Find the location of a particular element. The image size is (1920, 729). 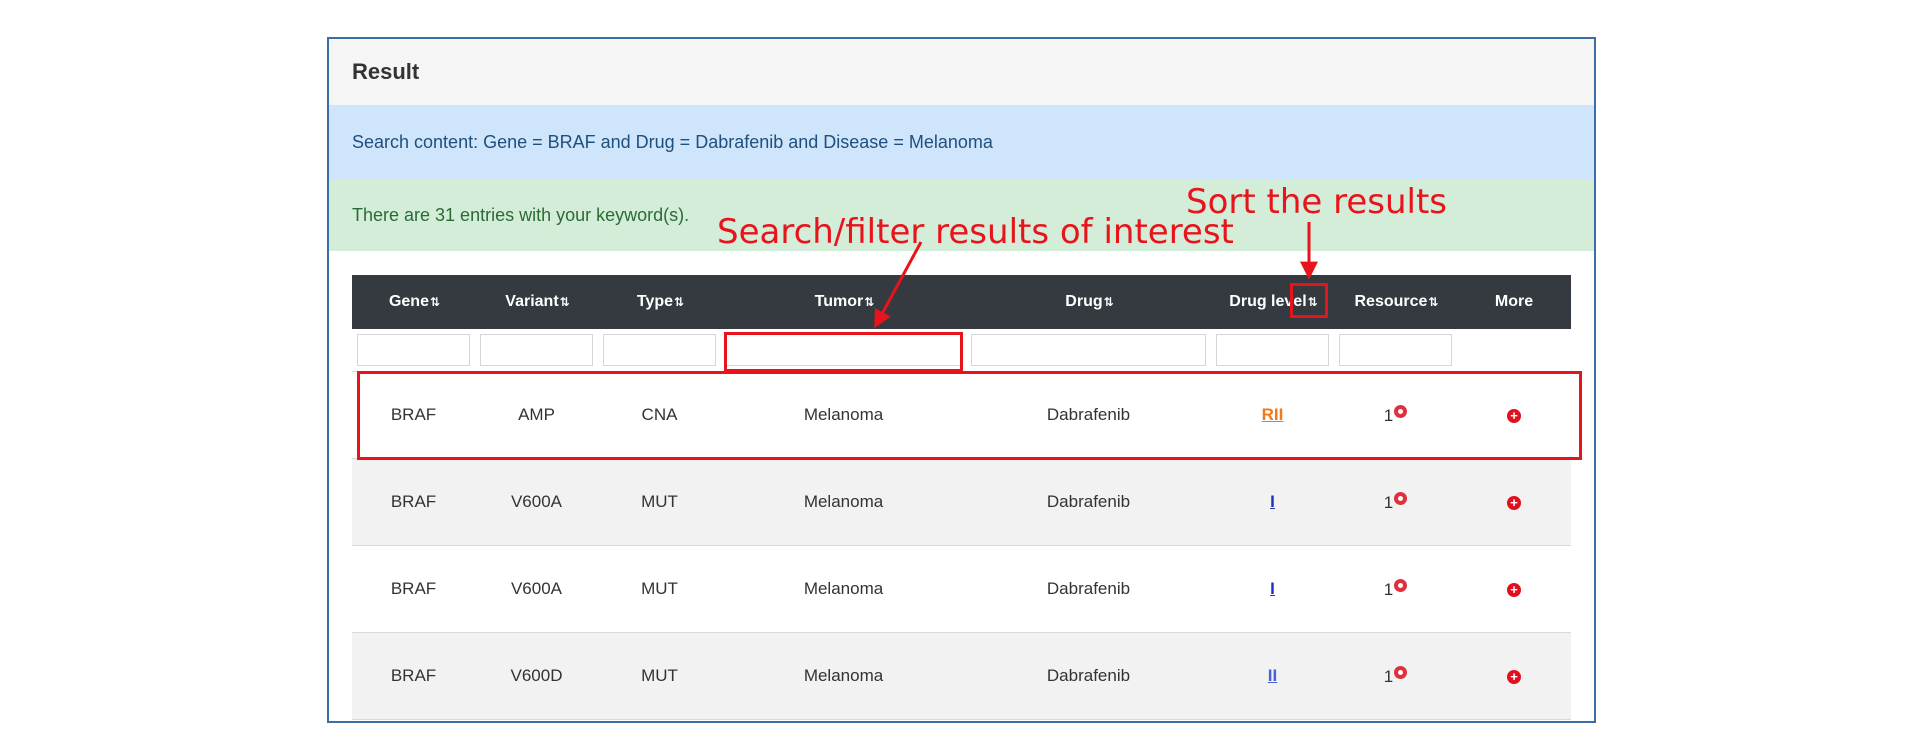

filter-arrow is located at coordinates (898, 285).